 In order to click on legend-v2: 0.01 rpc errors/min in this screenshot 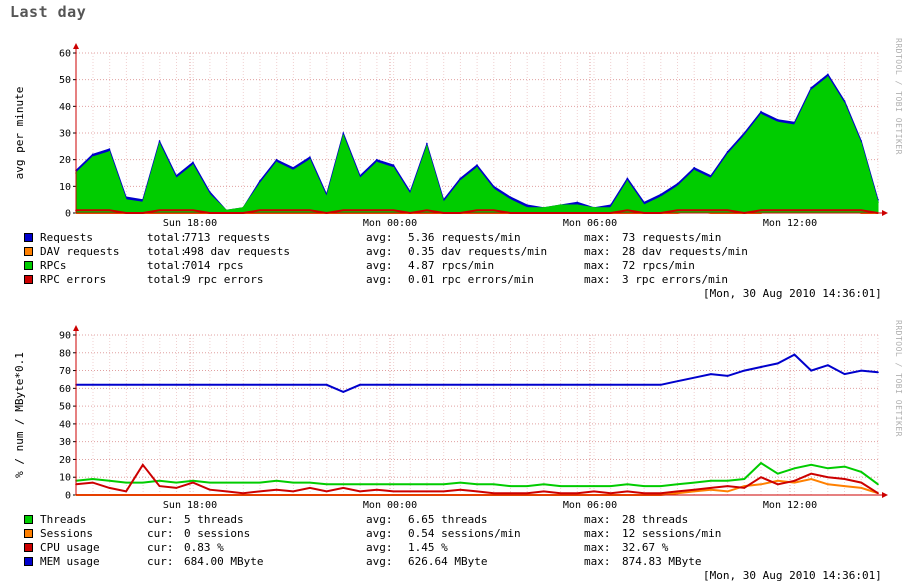, I will do `click(471, 279)`.